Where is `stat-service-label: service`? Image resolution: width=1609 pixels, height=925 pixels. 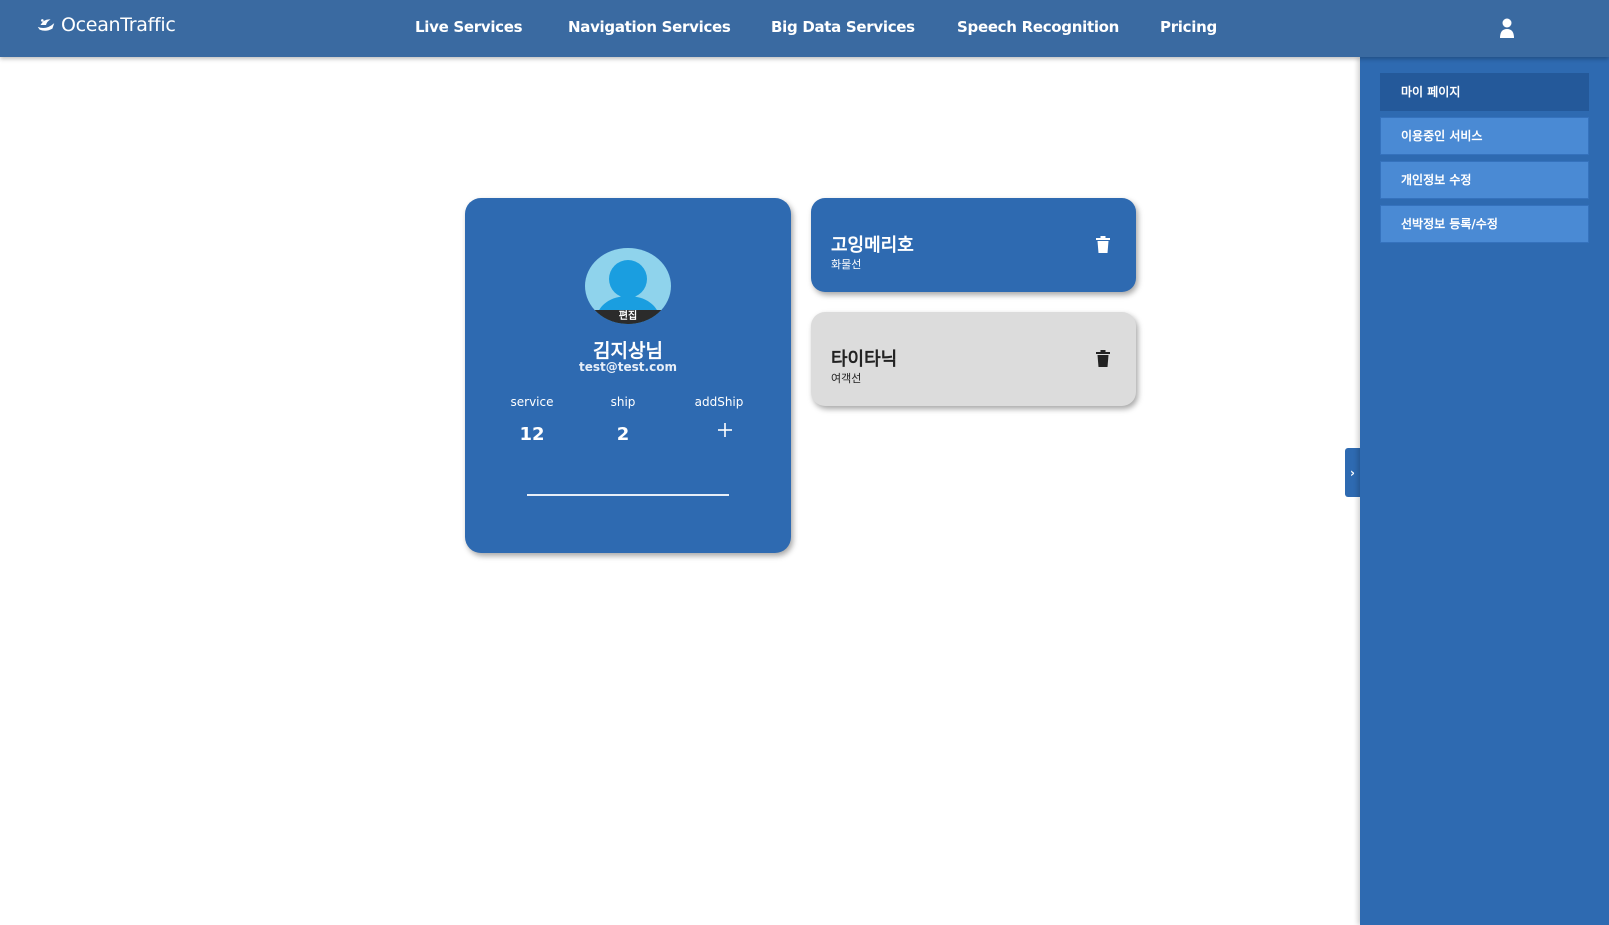
stat-service-label: service is located at coordinates (532, 402).